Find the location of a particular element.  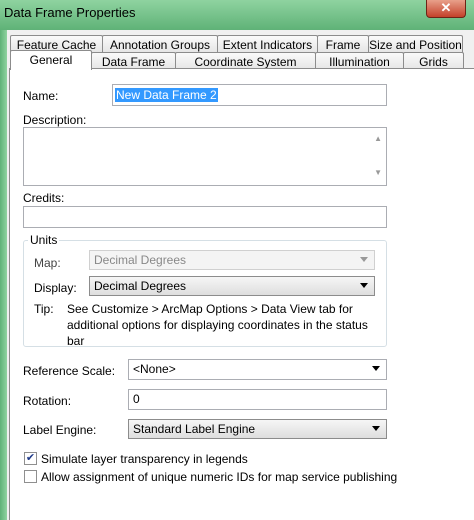

name-label: Name: is located at coordinates (41, 96).